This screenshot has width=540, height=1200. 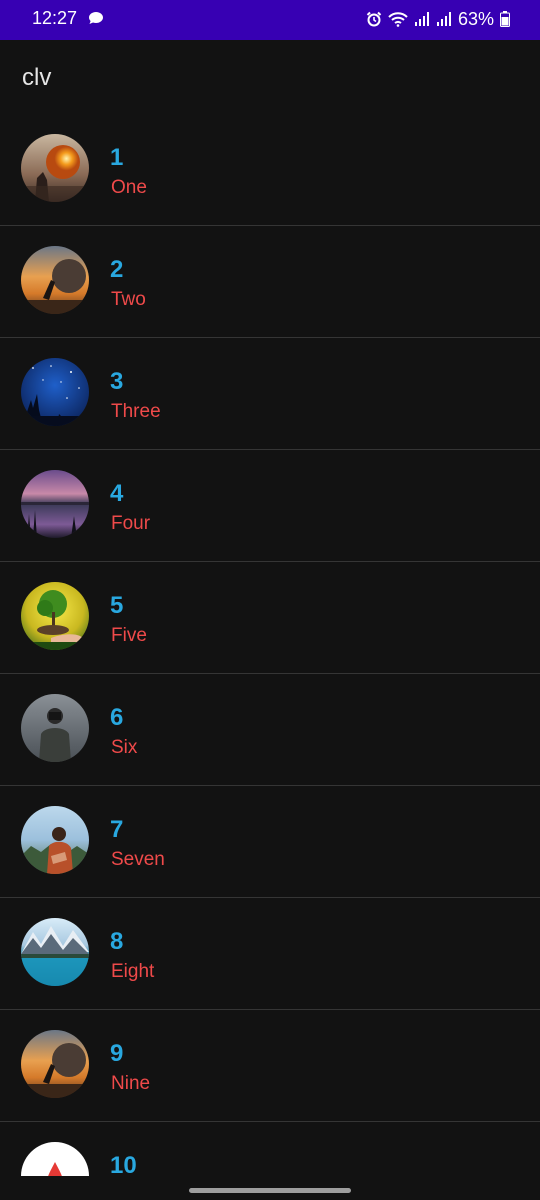 What do you see at coordinates (505, 19) in the screenshot?
I see `battery-icon` at bounding box center [505, 19].